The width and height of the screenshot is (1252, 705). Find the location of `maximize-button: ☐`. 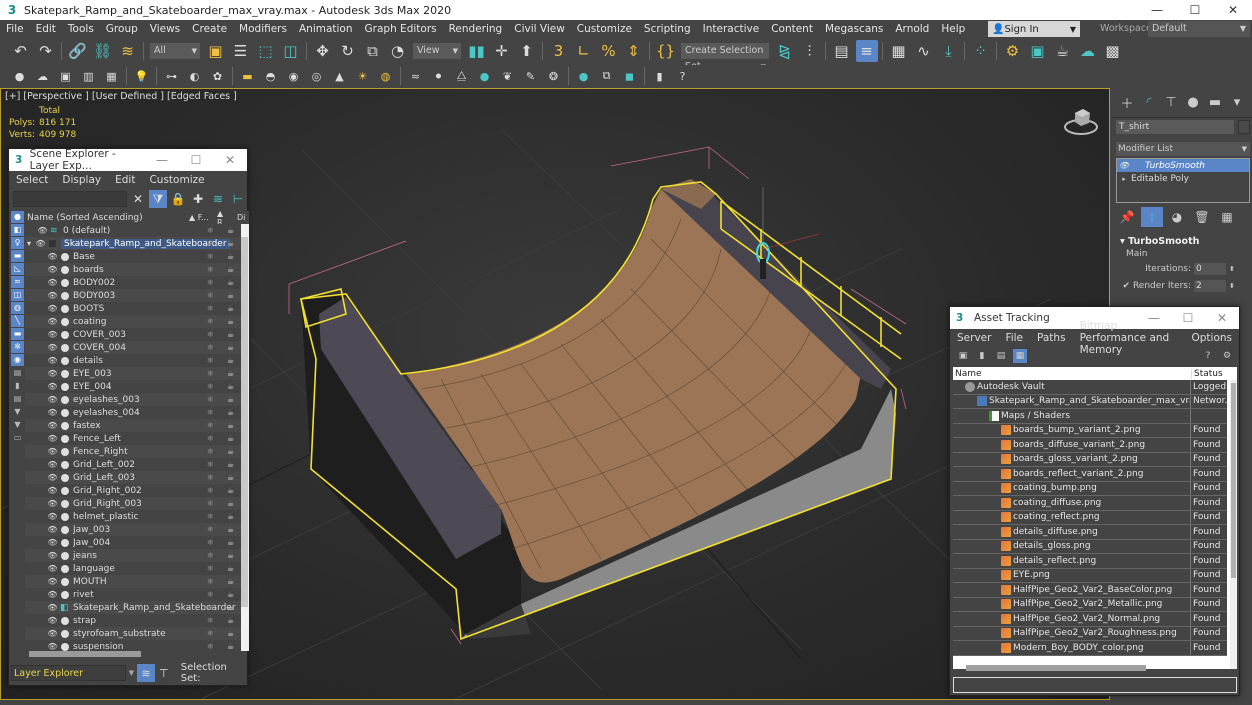

maximize-button: ☐ is located at coordinates (196, 160).